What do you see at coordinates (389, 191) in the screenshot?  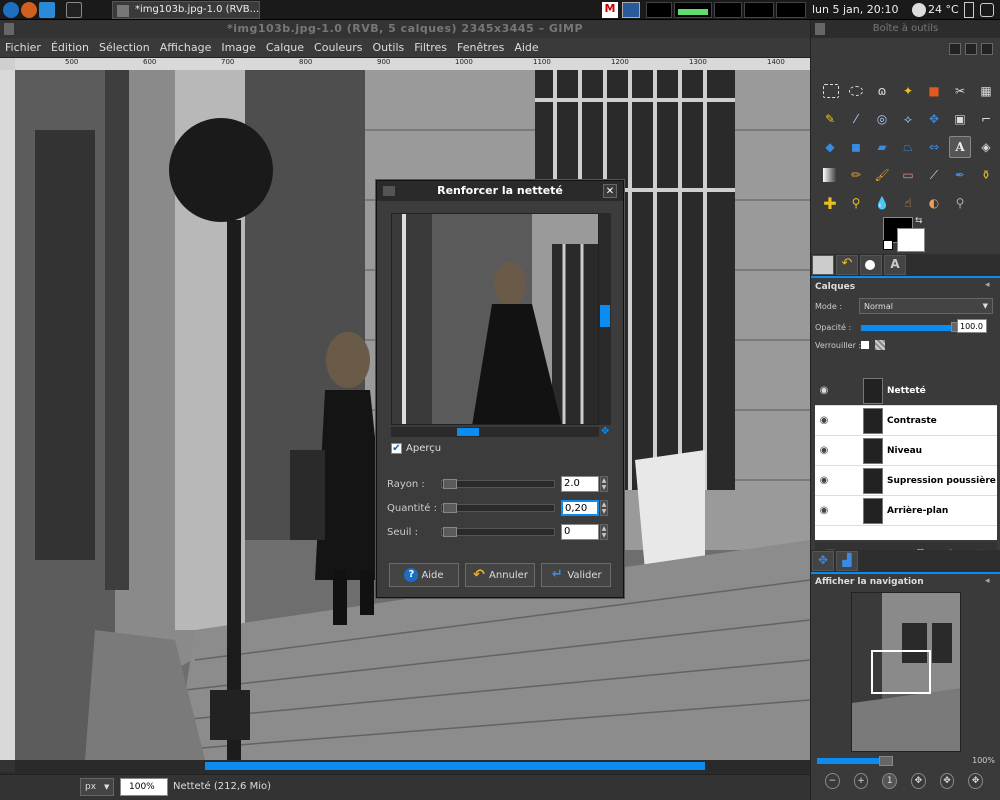 I see `dialog-menu-icon` at bounding box center [389, 191].